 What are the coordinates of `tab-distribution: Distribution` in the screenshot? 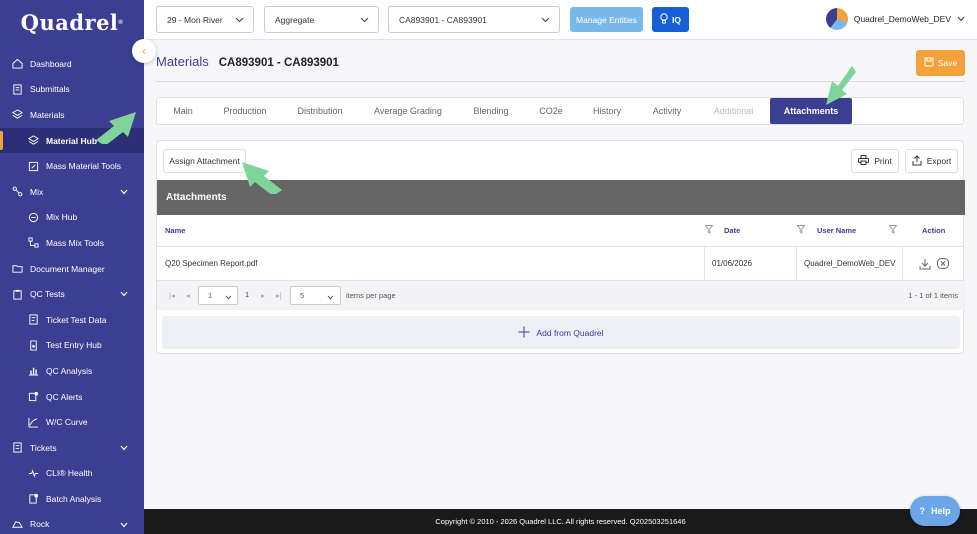 It's located at (320, 111).